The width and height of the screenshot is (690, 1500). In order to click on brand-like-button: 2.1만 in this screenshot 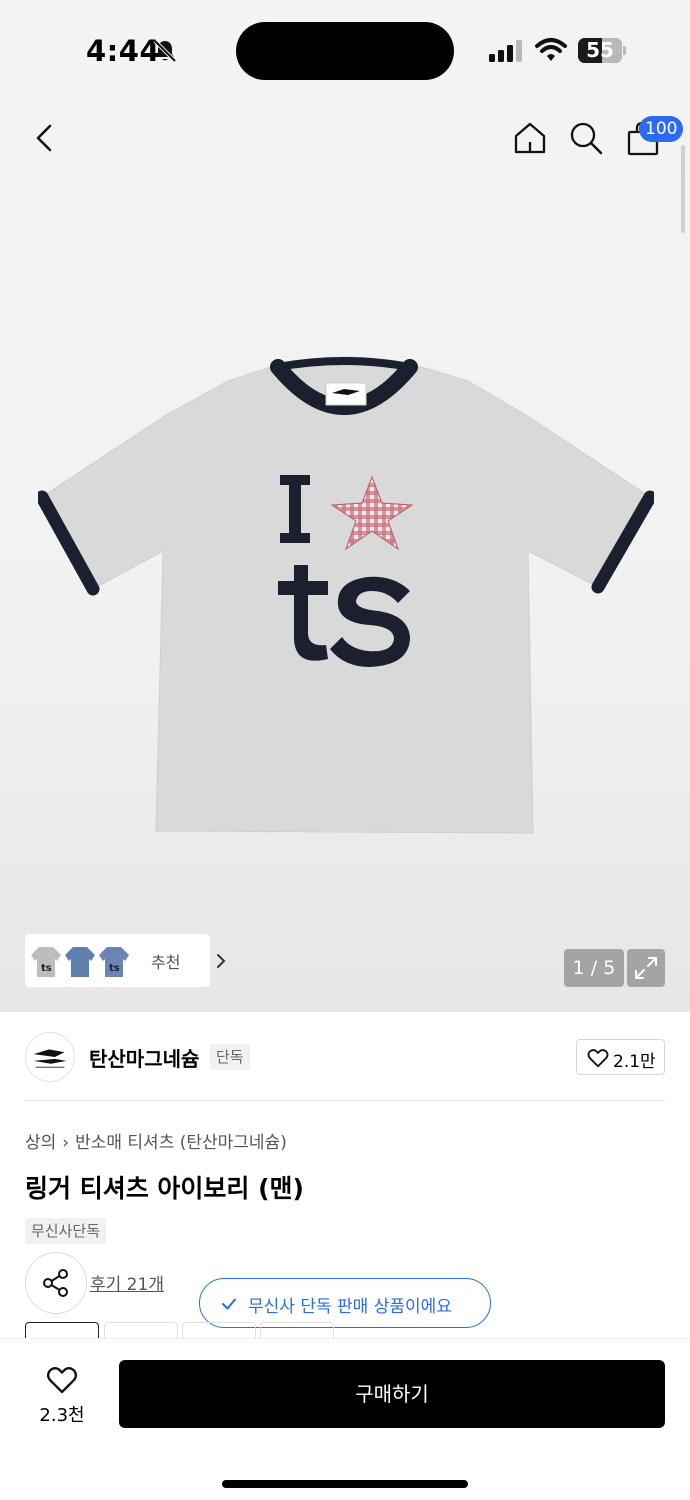, I will do `click(620, 1057)`.